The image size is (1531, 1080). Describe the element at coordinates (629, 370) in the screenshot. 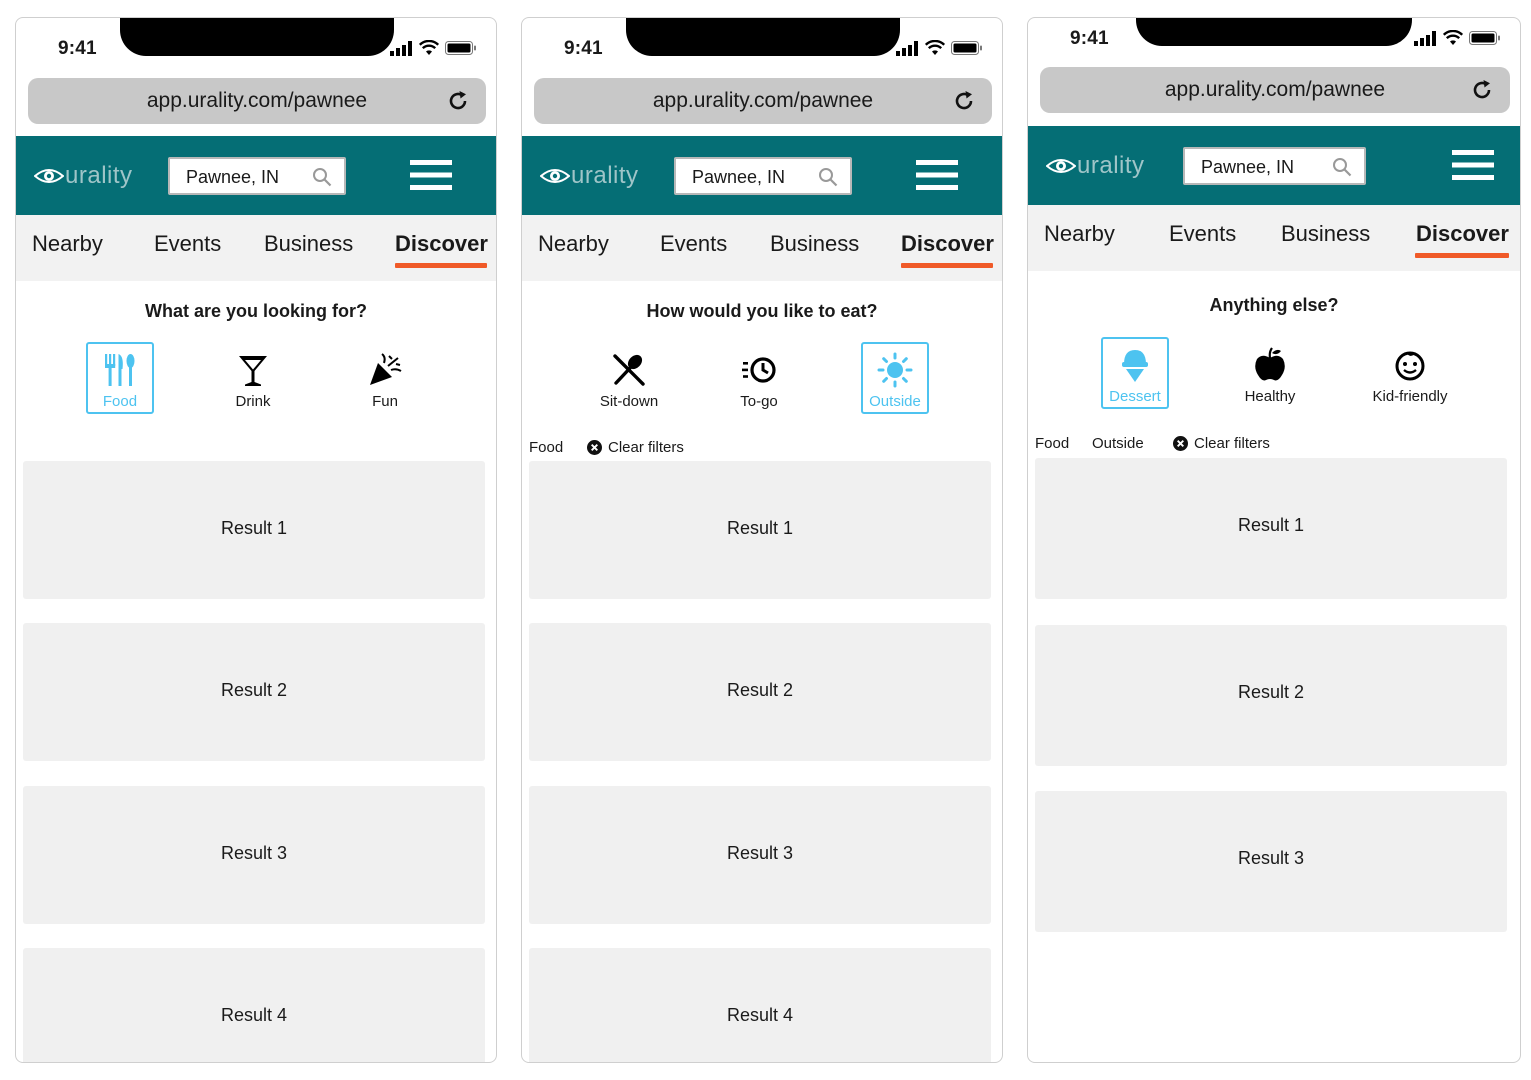

I see `fork-spoon-icon` at that location.